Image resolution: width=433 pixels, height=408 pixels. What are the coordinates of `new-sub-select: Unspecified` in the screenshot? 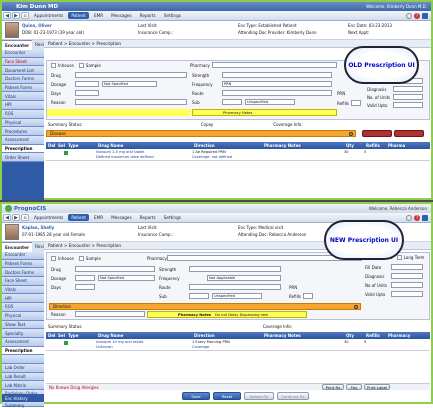 It's located at (237, 296).